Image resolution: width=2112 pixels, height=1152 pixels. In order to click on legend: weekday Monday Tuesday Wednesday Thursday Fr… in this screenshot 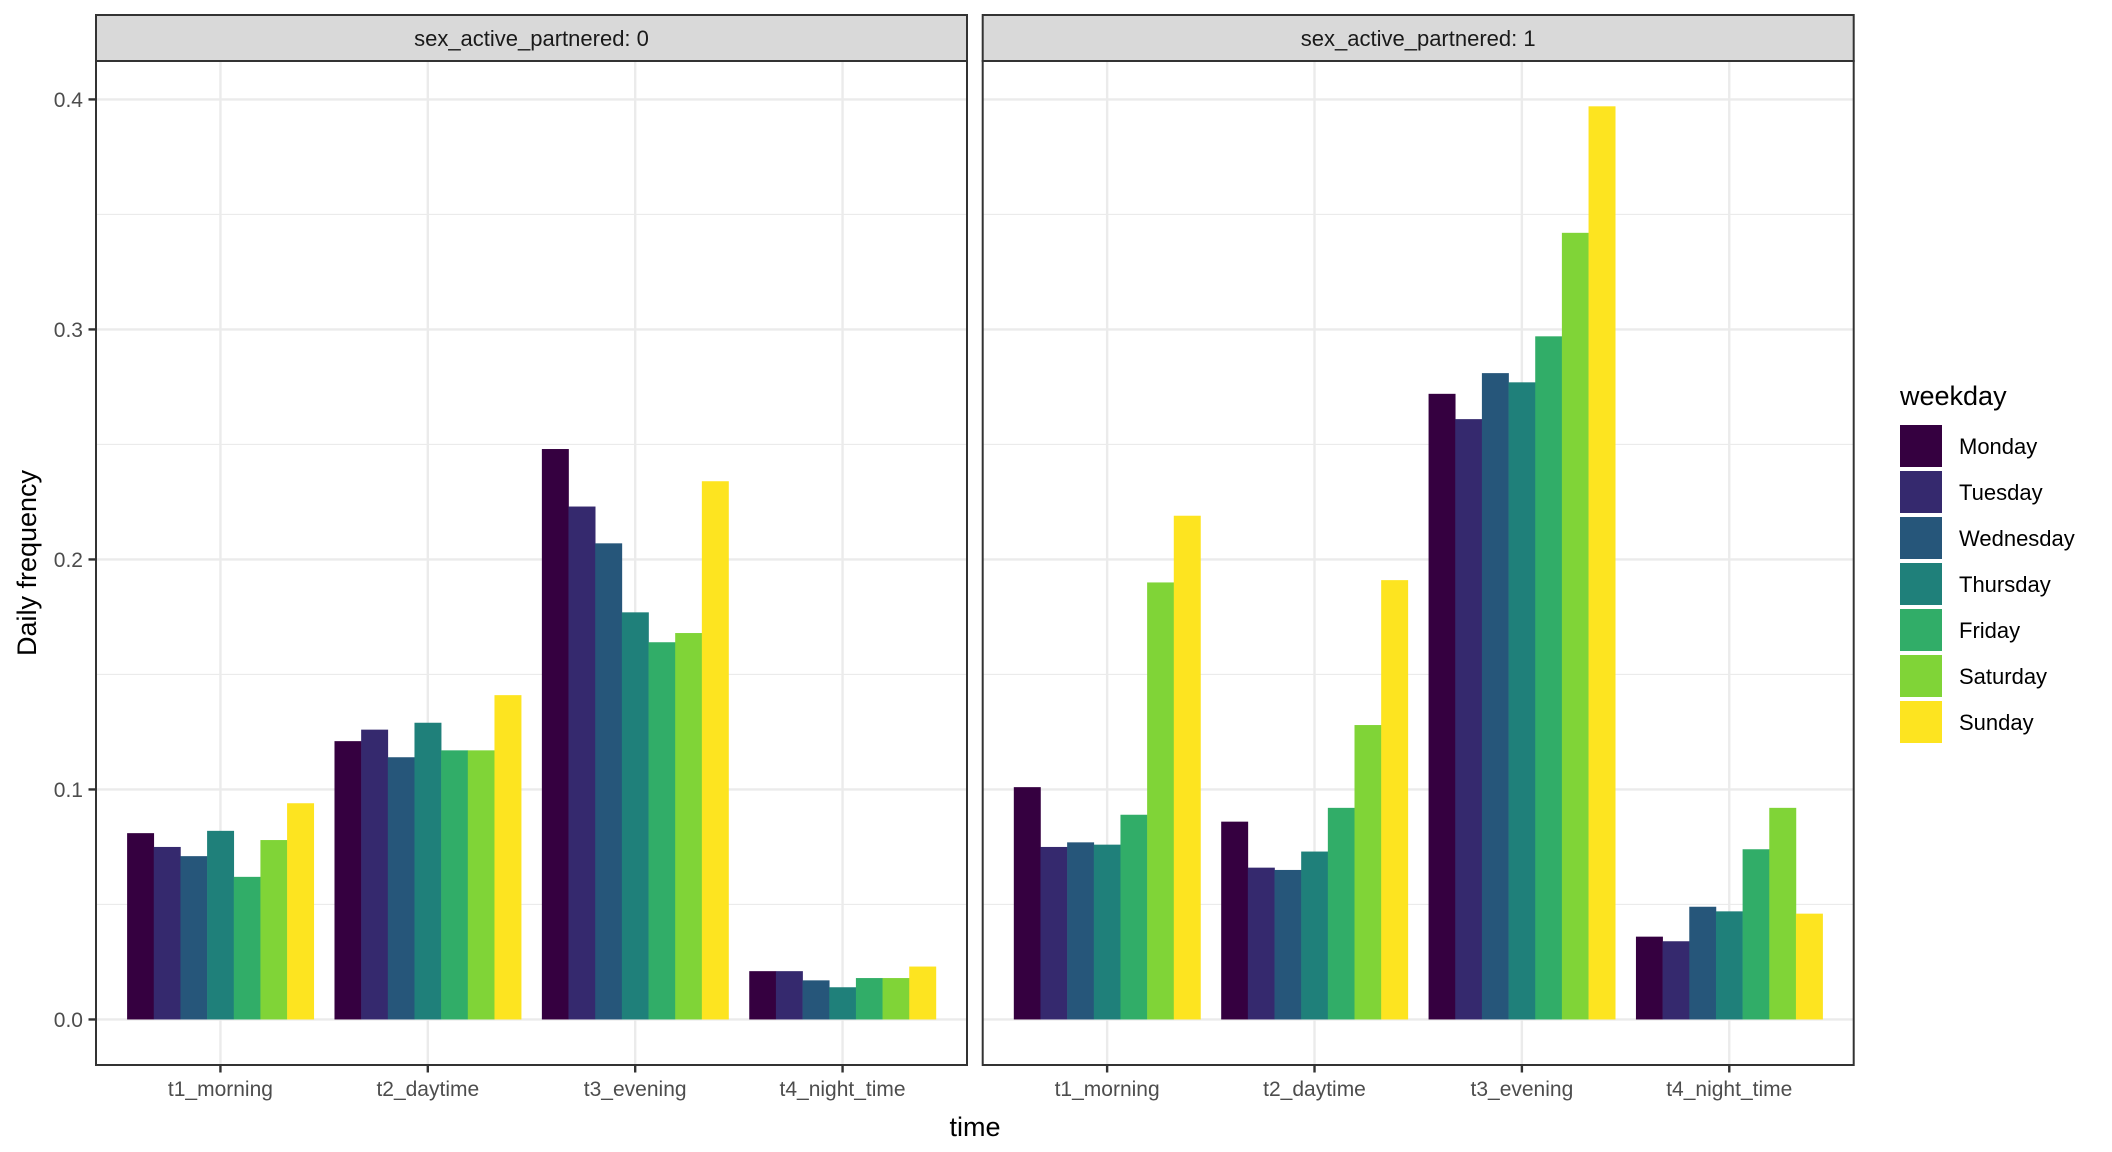, I will do `click(1987, 562)`.